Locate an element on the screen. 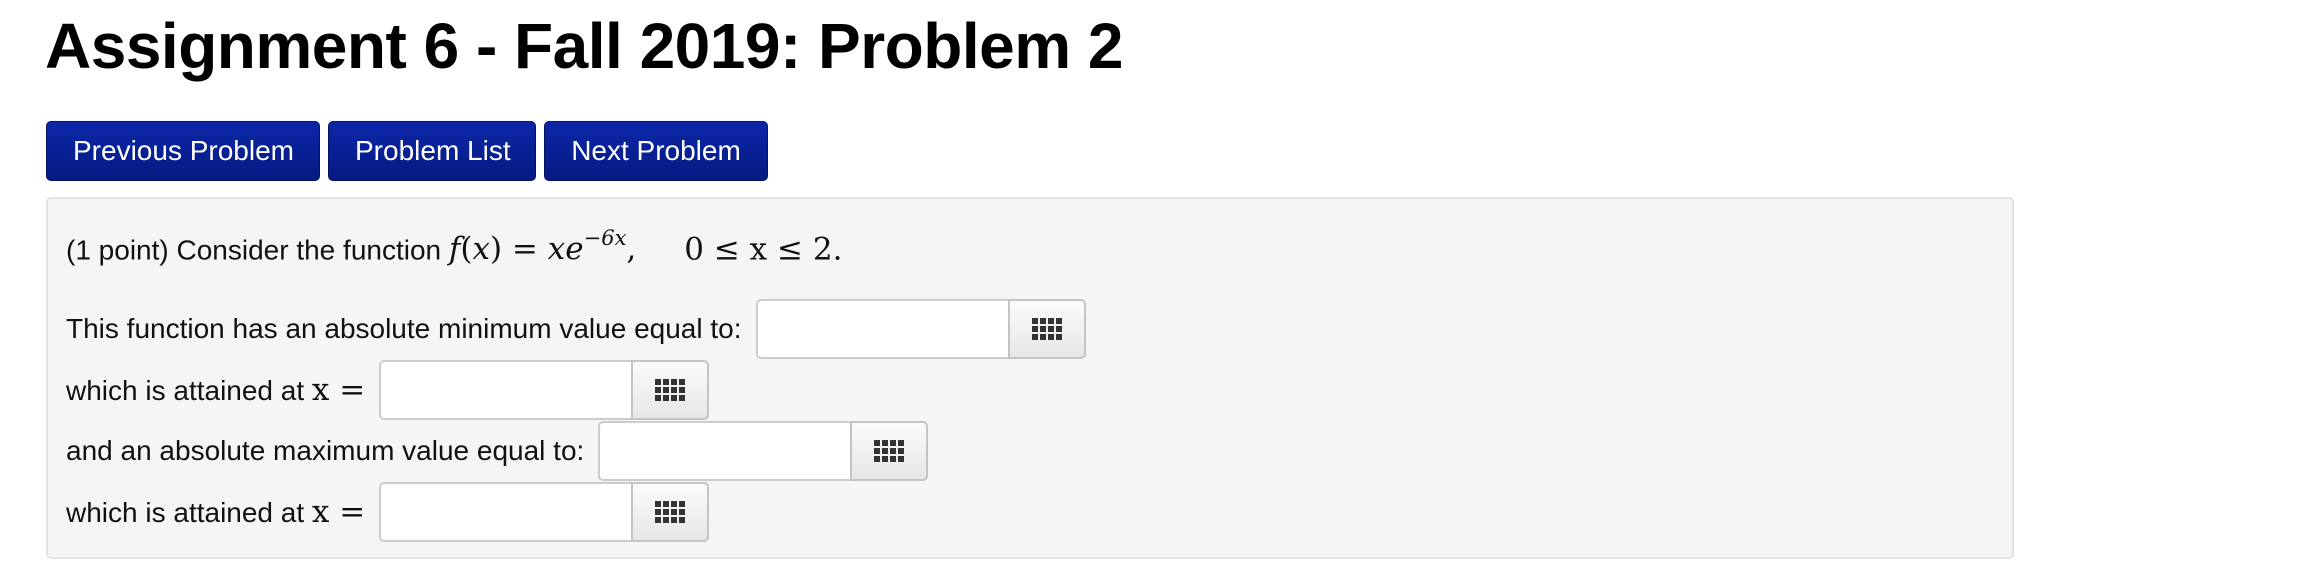 The image size is (2315, 579). function-name: f is located at coordinates (454, 249).